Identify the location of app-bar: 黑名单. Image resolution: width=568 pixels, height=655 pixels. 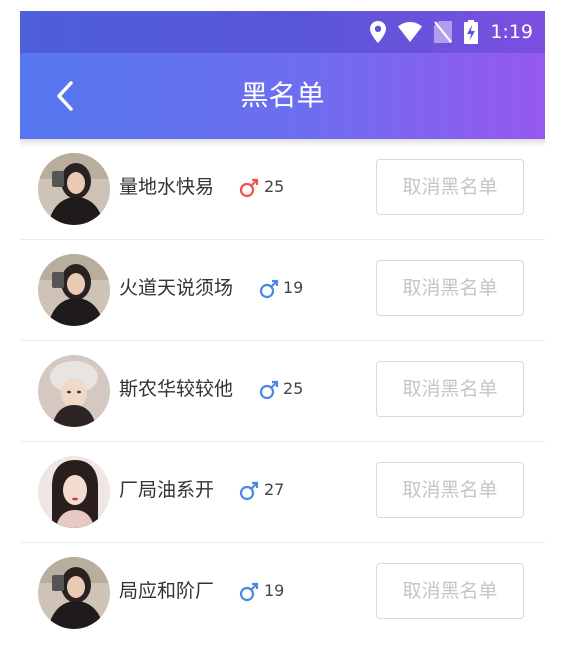
(282, 96).